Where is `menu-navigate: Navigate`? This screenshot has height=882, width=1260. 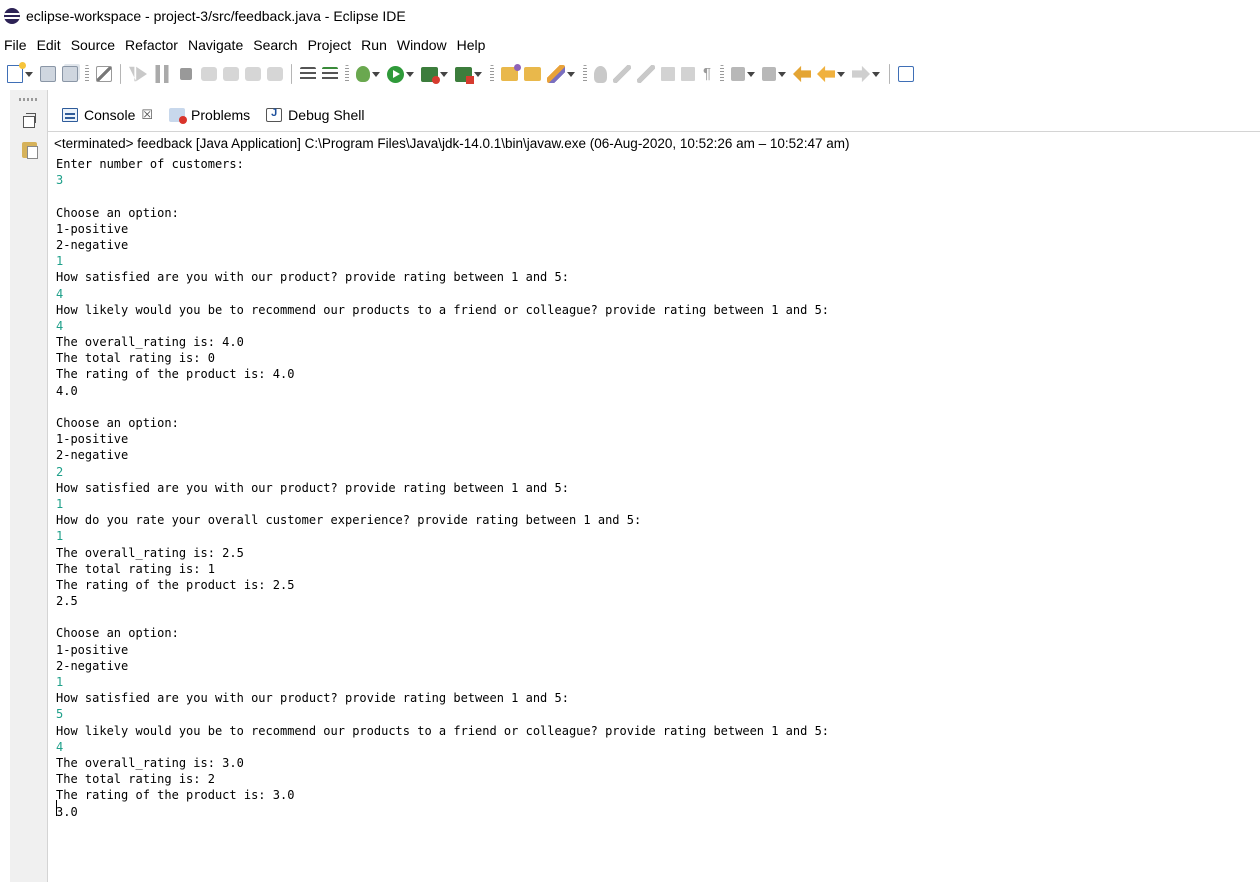 menu-navigate: Navigate is located at coordinates (215, 45).